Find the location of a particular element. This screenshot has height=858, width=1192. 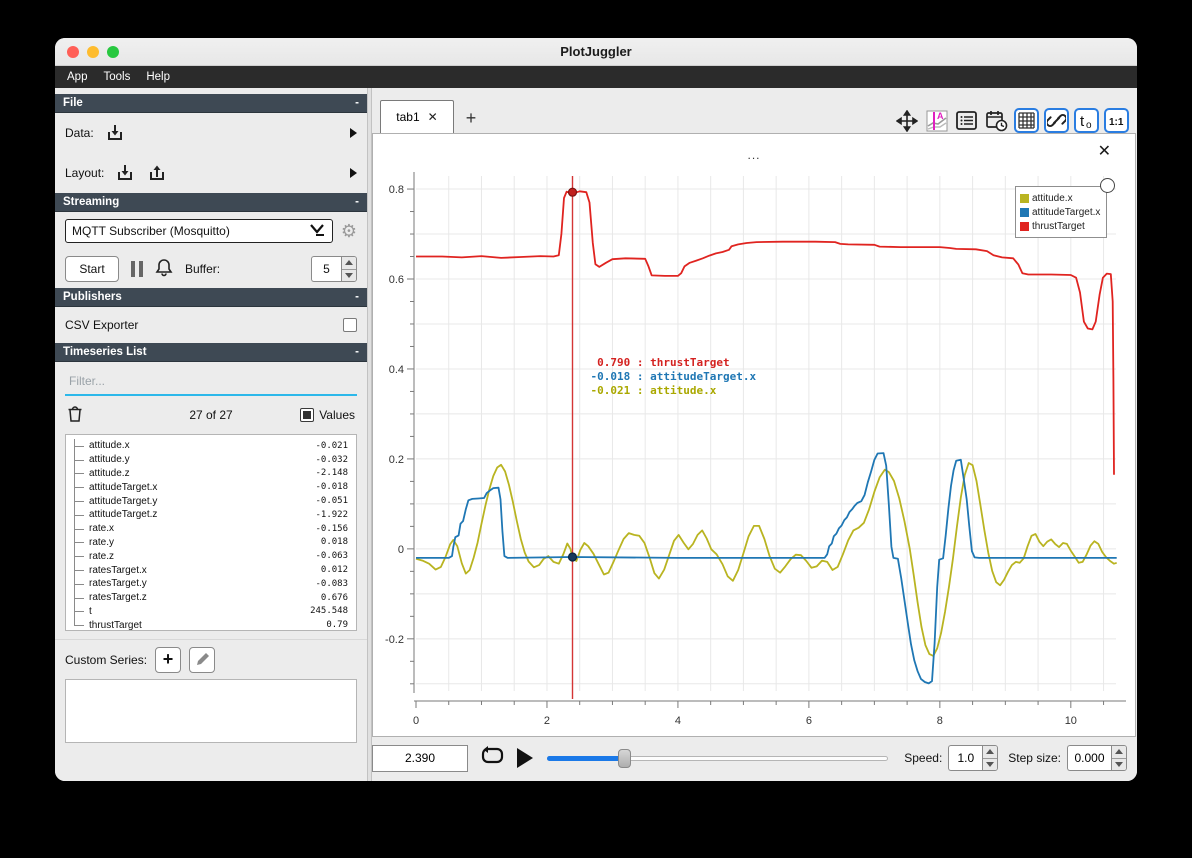

current-time-field: 2.390 is located at coordinates (420, 758).